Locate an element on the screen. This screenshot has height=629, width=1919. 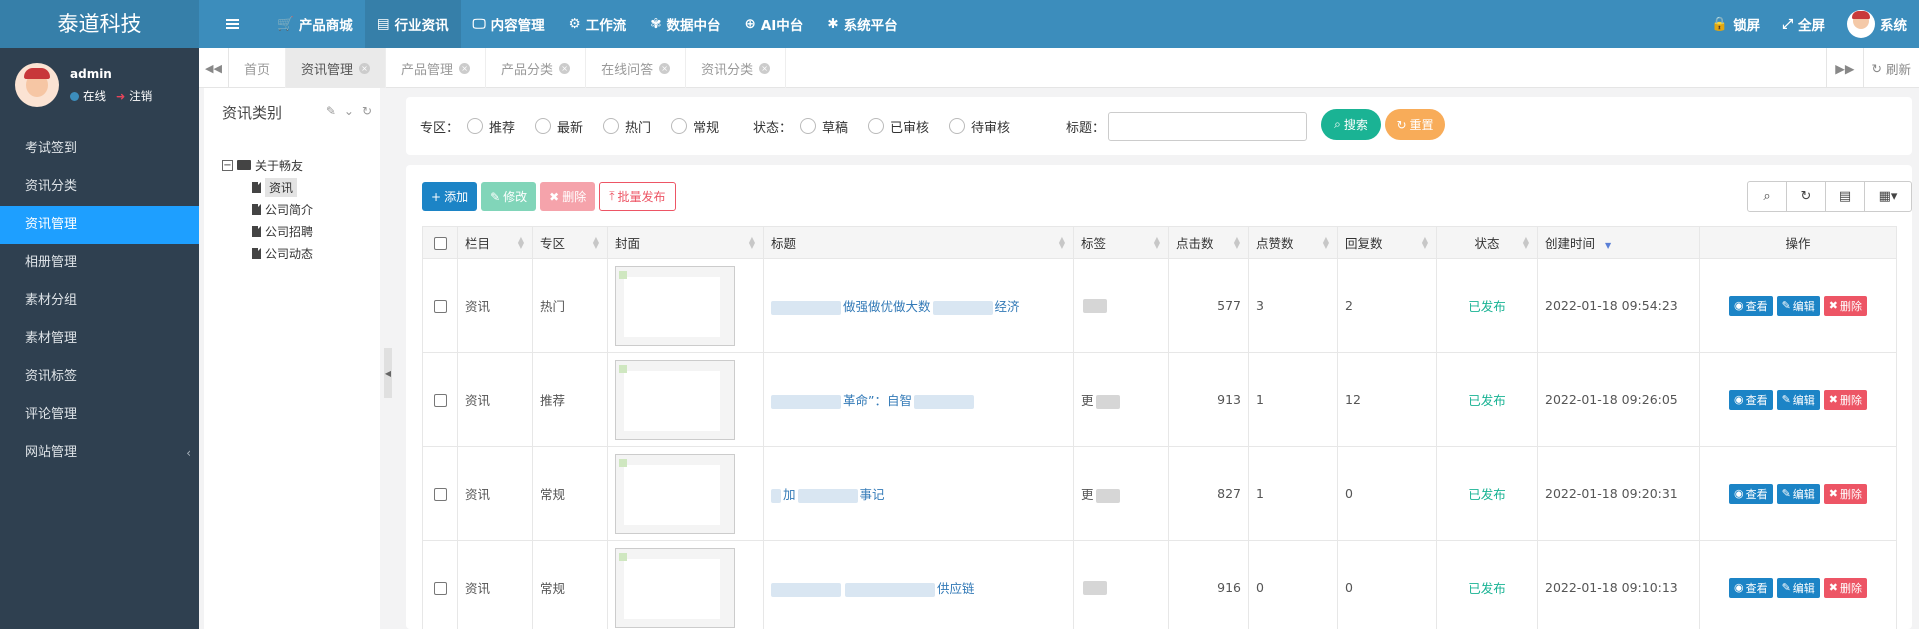
tab-3: 产品分类 × is located at coordinates (536, 68).